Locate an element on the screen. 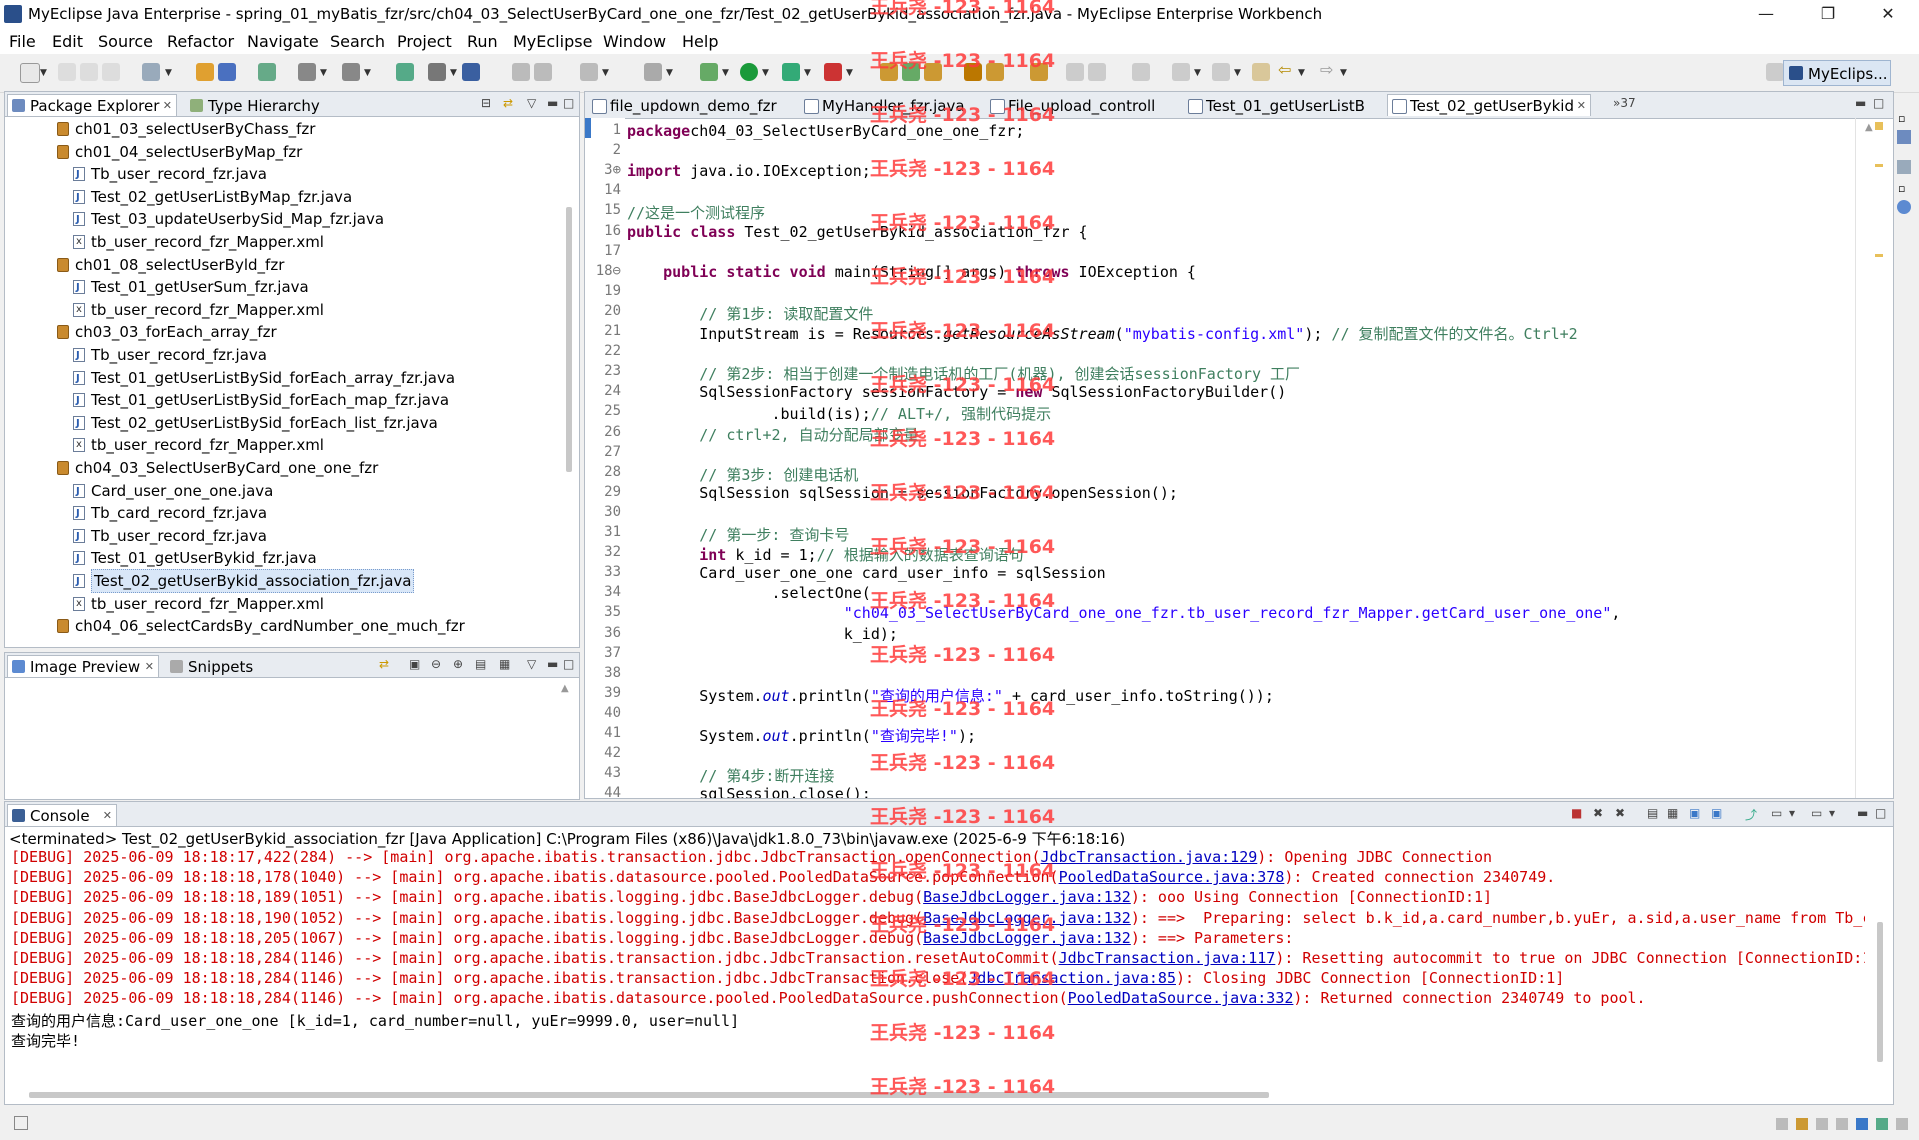 This screenshot has width=1919, height=1140. warning-marker-icon is located at coordinates (1879, 126).